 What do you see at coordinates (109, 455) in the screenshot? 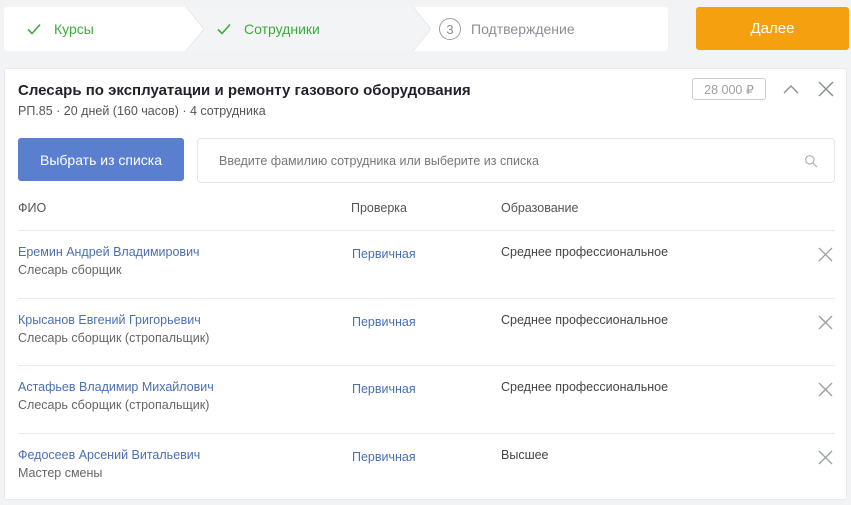
I see `employee-name: Федосеев Арсений Витальевич` at bounding box center [109, 455].